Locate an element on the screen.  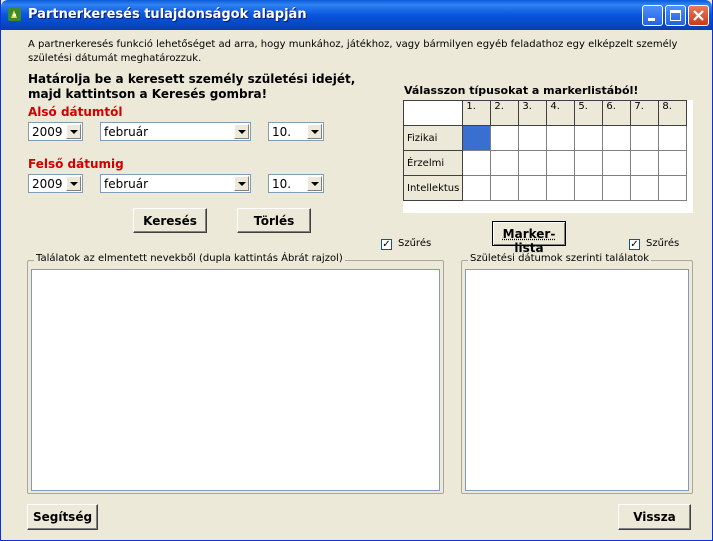
marker-row-header: Intellektus is located at coordinates (433, 188).